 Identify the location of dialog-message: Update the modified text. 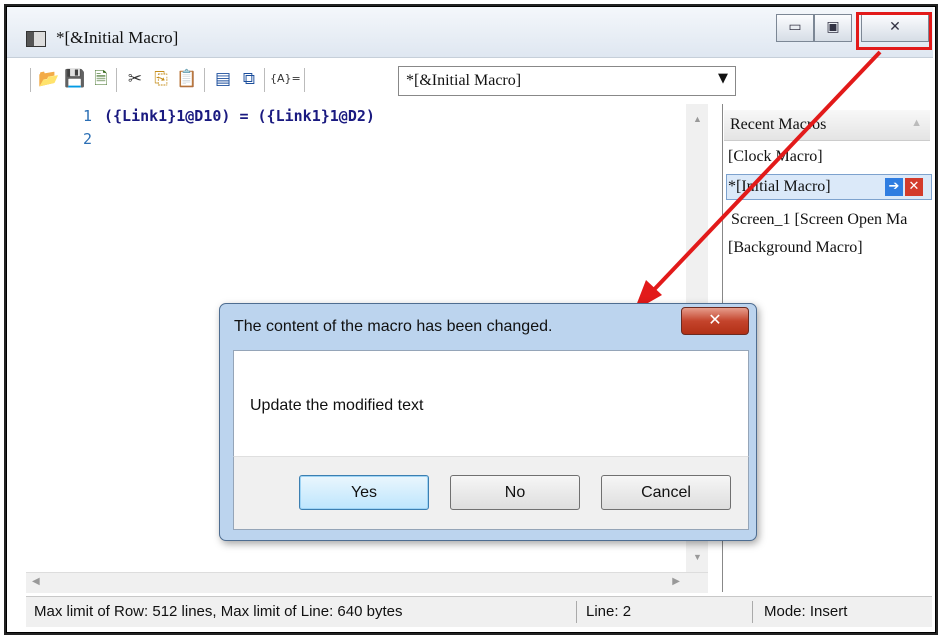
(337, 405).